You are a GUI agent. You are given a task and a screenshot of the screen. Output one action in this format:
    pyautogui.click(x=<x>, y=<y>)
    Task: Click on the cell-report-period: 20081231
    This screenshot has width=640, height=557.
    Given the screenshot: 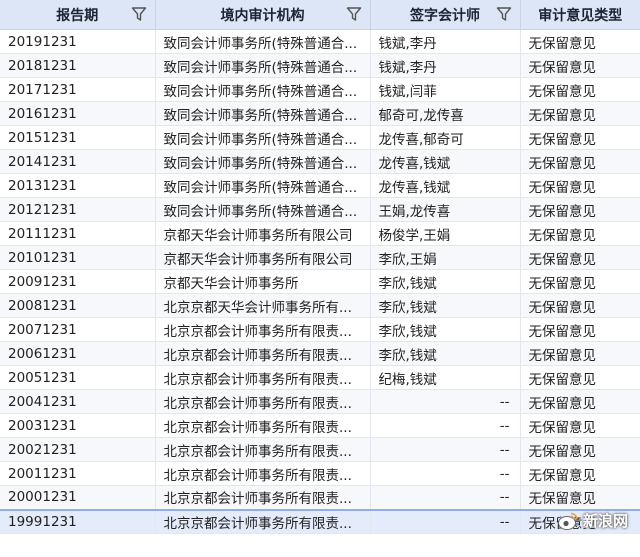 What is the action you would take?
    pyautogui.click(x=78, y=305)
    